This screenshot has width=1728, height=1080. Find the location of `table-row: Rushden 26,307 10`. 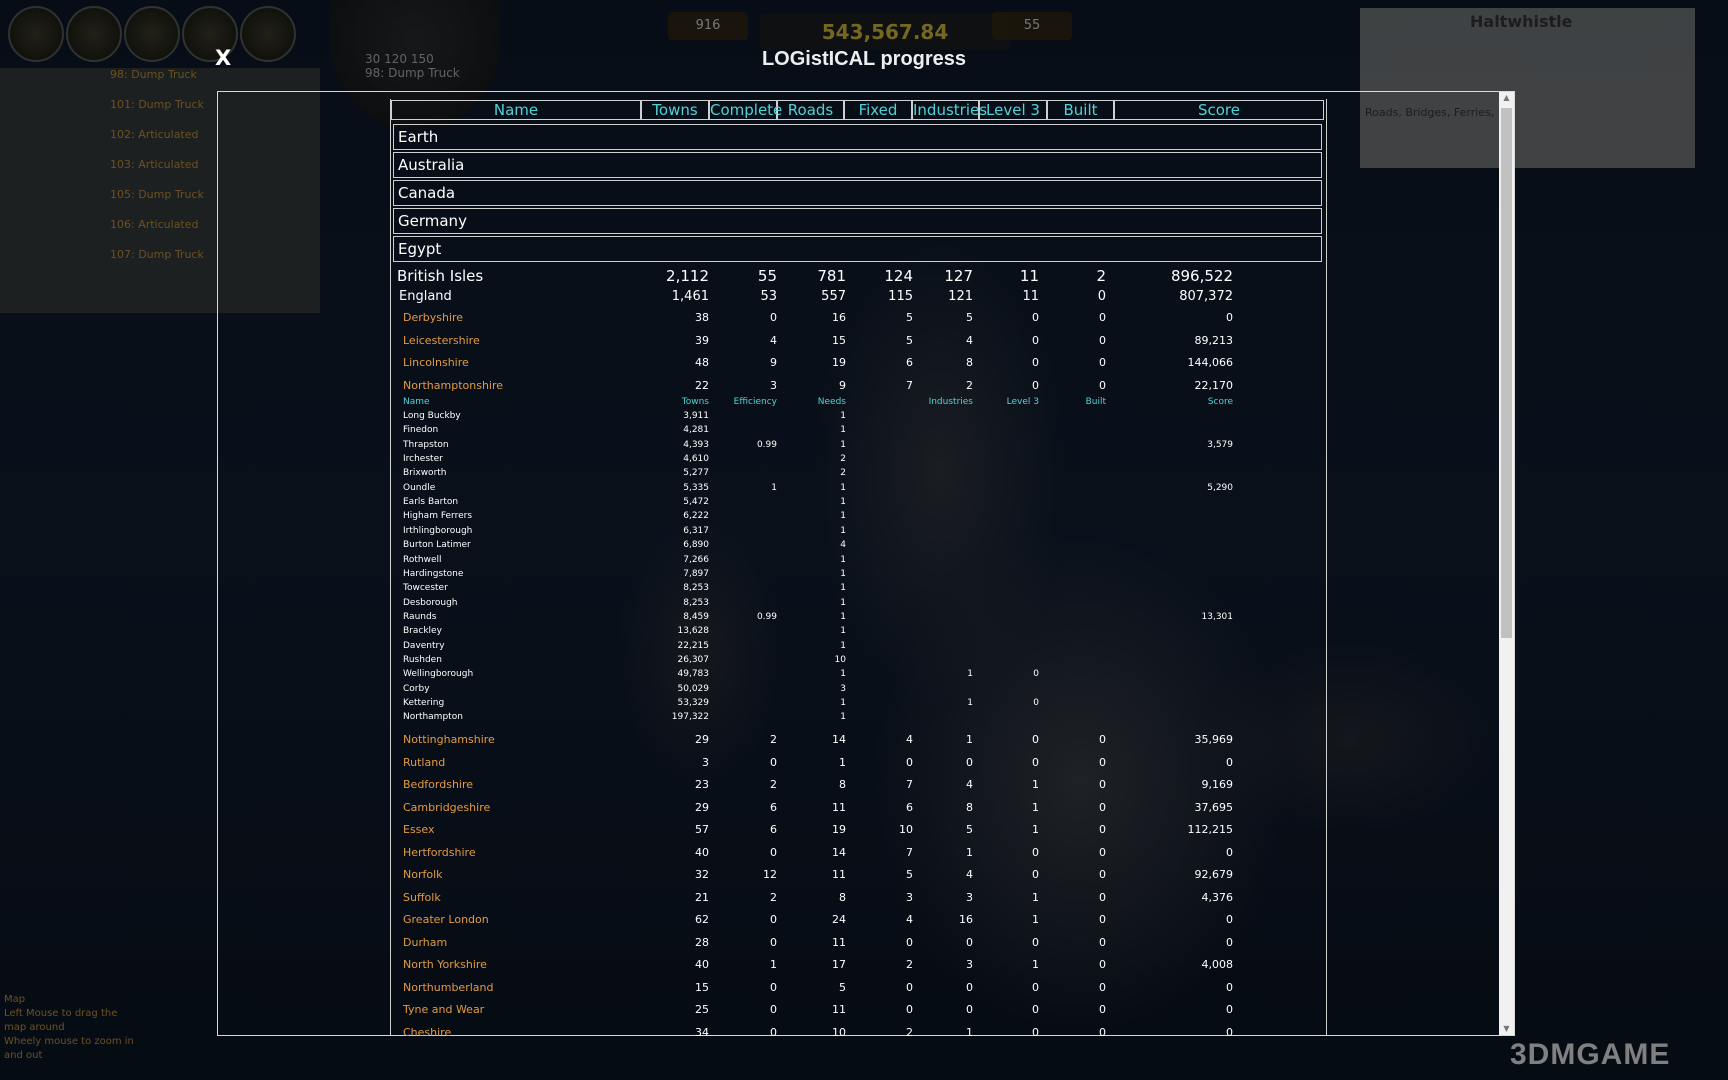

table-row: Rushden 26,307 10 is located at coordinates (857, 660).